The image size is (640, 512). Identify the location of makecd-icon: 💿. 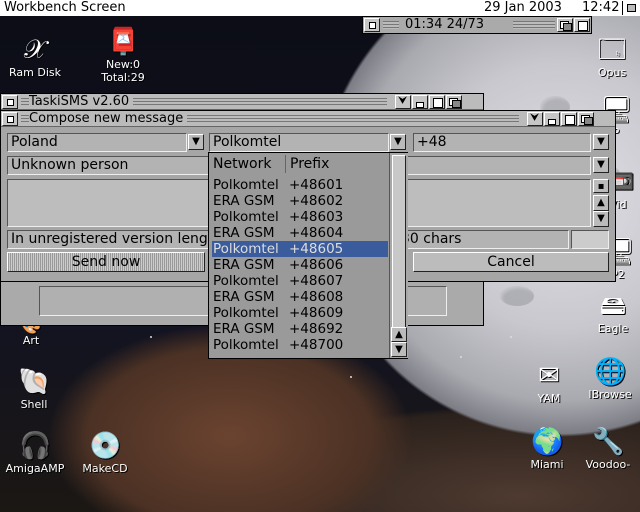
(105, 446).